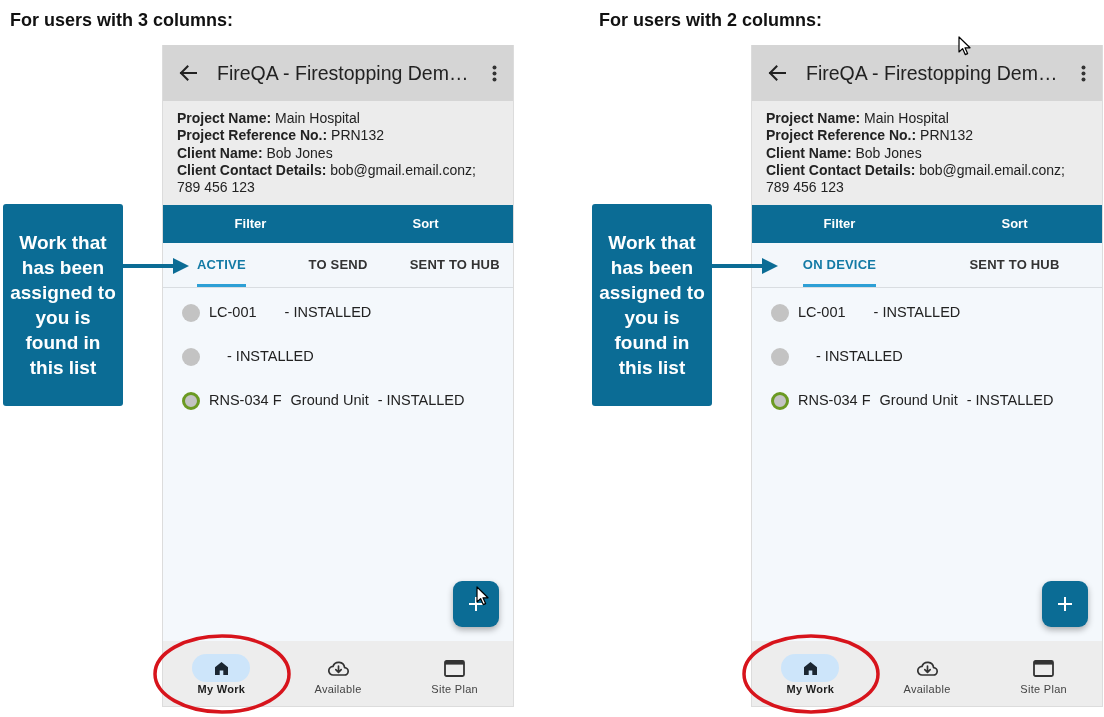 Image resolution: width=1104 pixels, height=717 pixels. I want to click on section-heading: For users with 3 columns:, so click(122, 20).